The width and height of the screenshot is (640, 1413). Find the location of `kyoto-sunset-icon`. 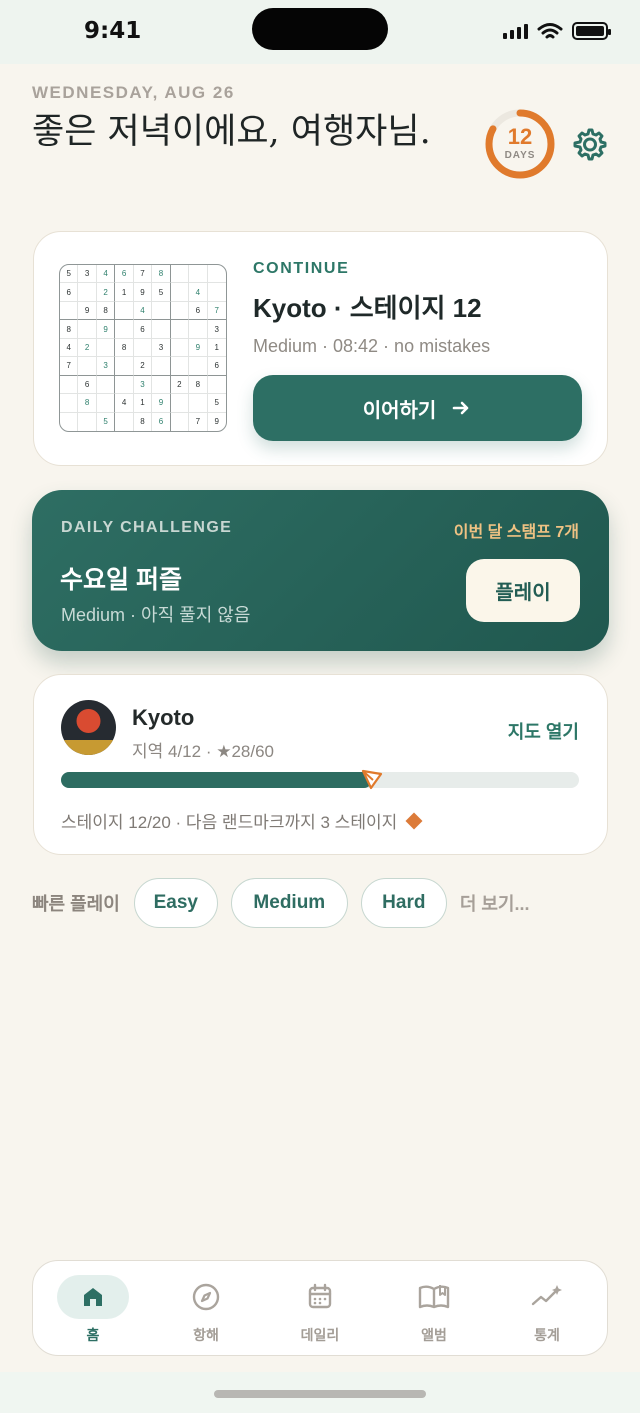

kyoto-sunset-icon is located at coordinates (88, 727).